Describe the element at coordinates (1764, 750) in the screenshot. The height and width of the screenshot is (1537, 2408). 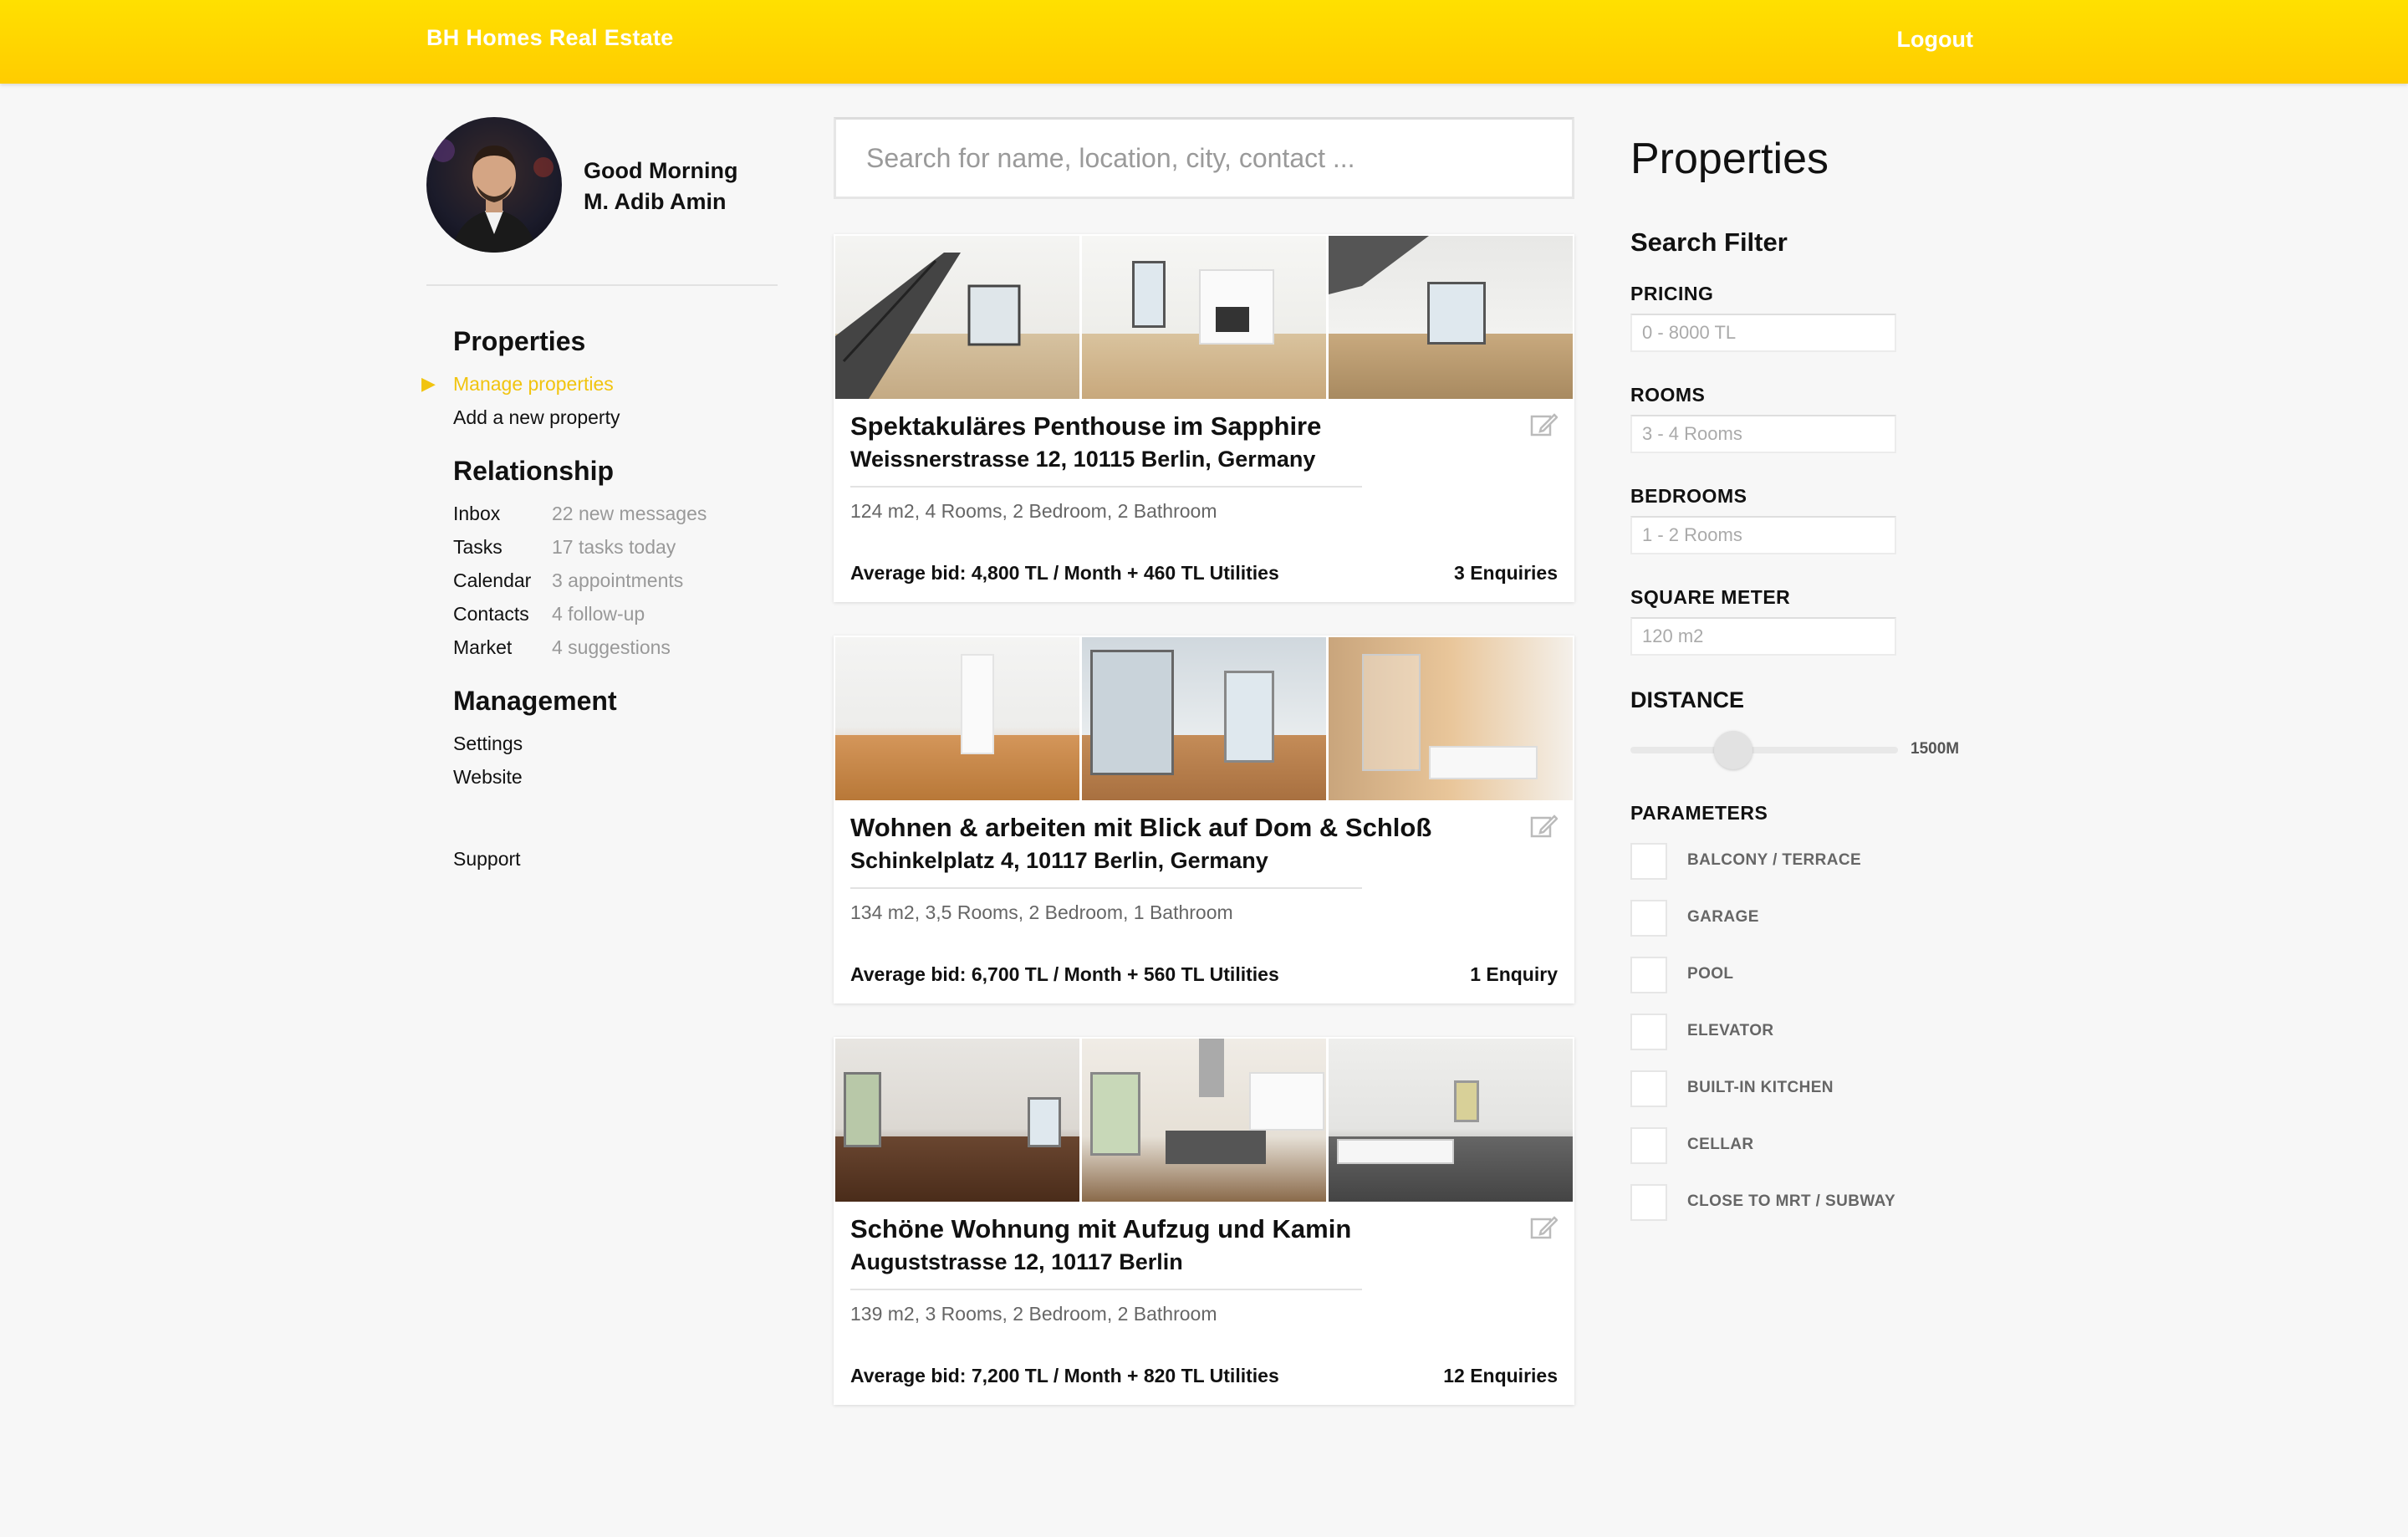
I see `slider-track` at that location.